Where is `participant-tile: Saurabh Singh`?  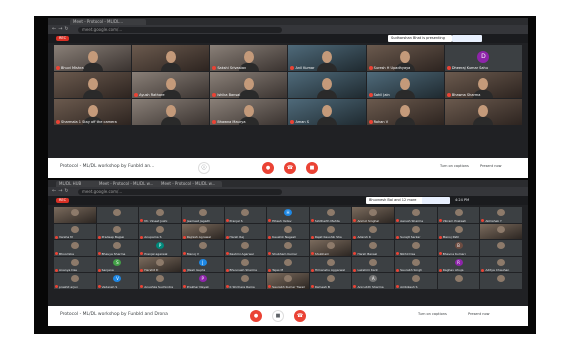
participant-tile: Saurabh Singh is located at coordinates (416, 264).